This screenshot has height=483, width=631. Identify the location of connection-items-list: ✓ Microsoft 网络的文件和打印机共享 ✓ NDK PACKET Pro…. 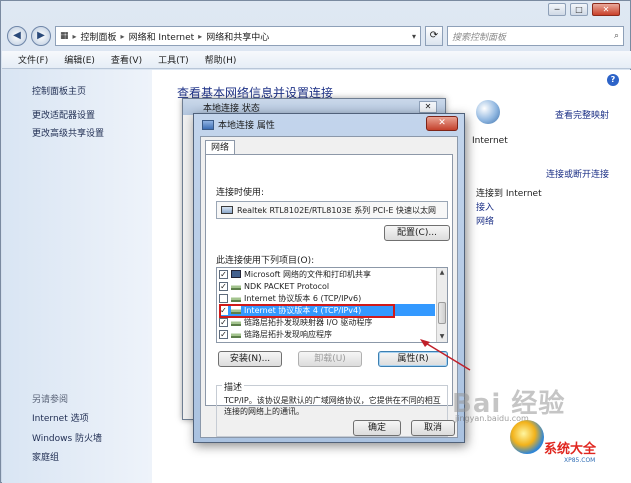
(332, 305).